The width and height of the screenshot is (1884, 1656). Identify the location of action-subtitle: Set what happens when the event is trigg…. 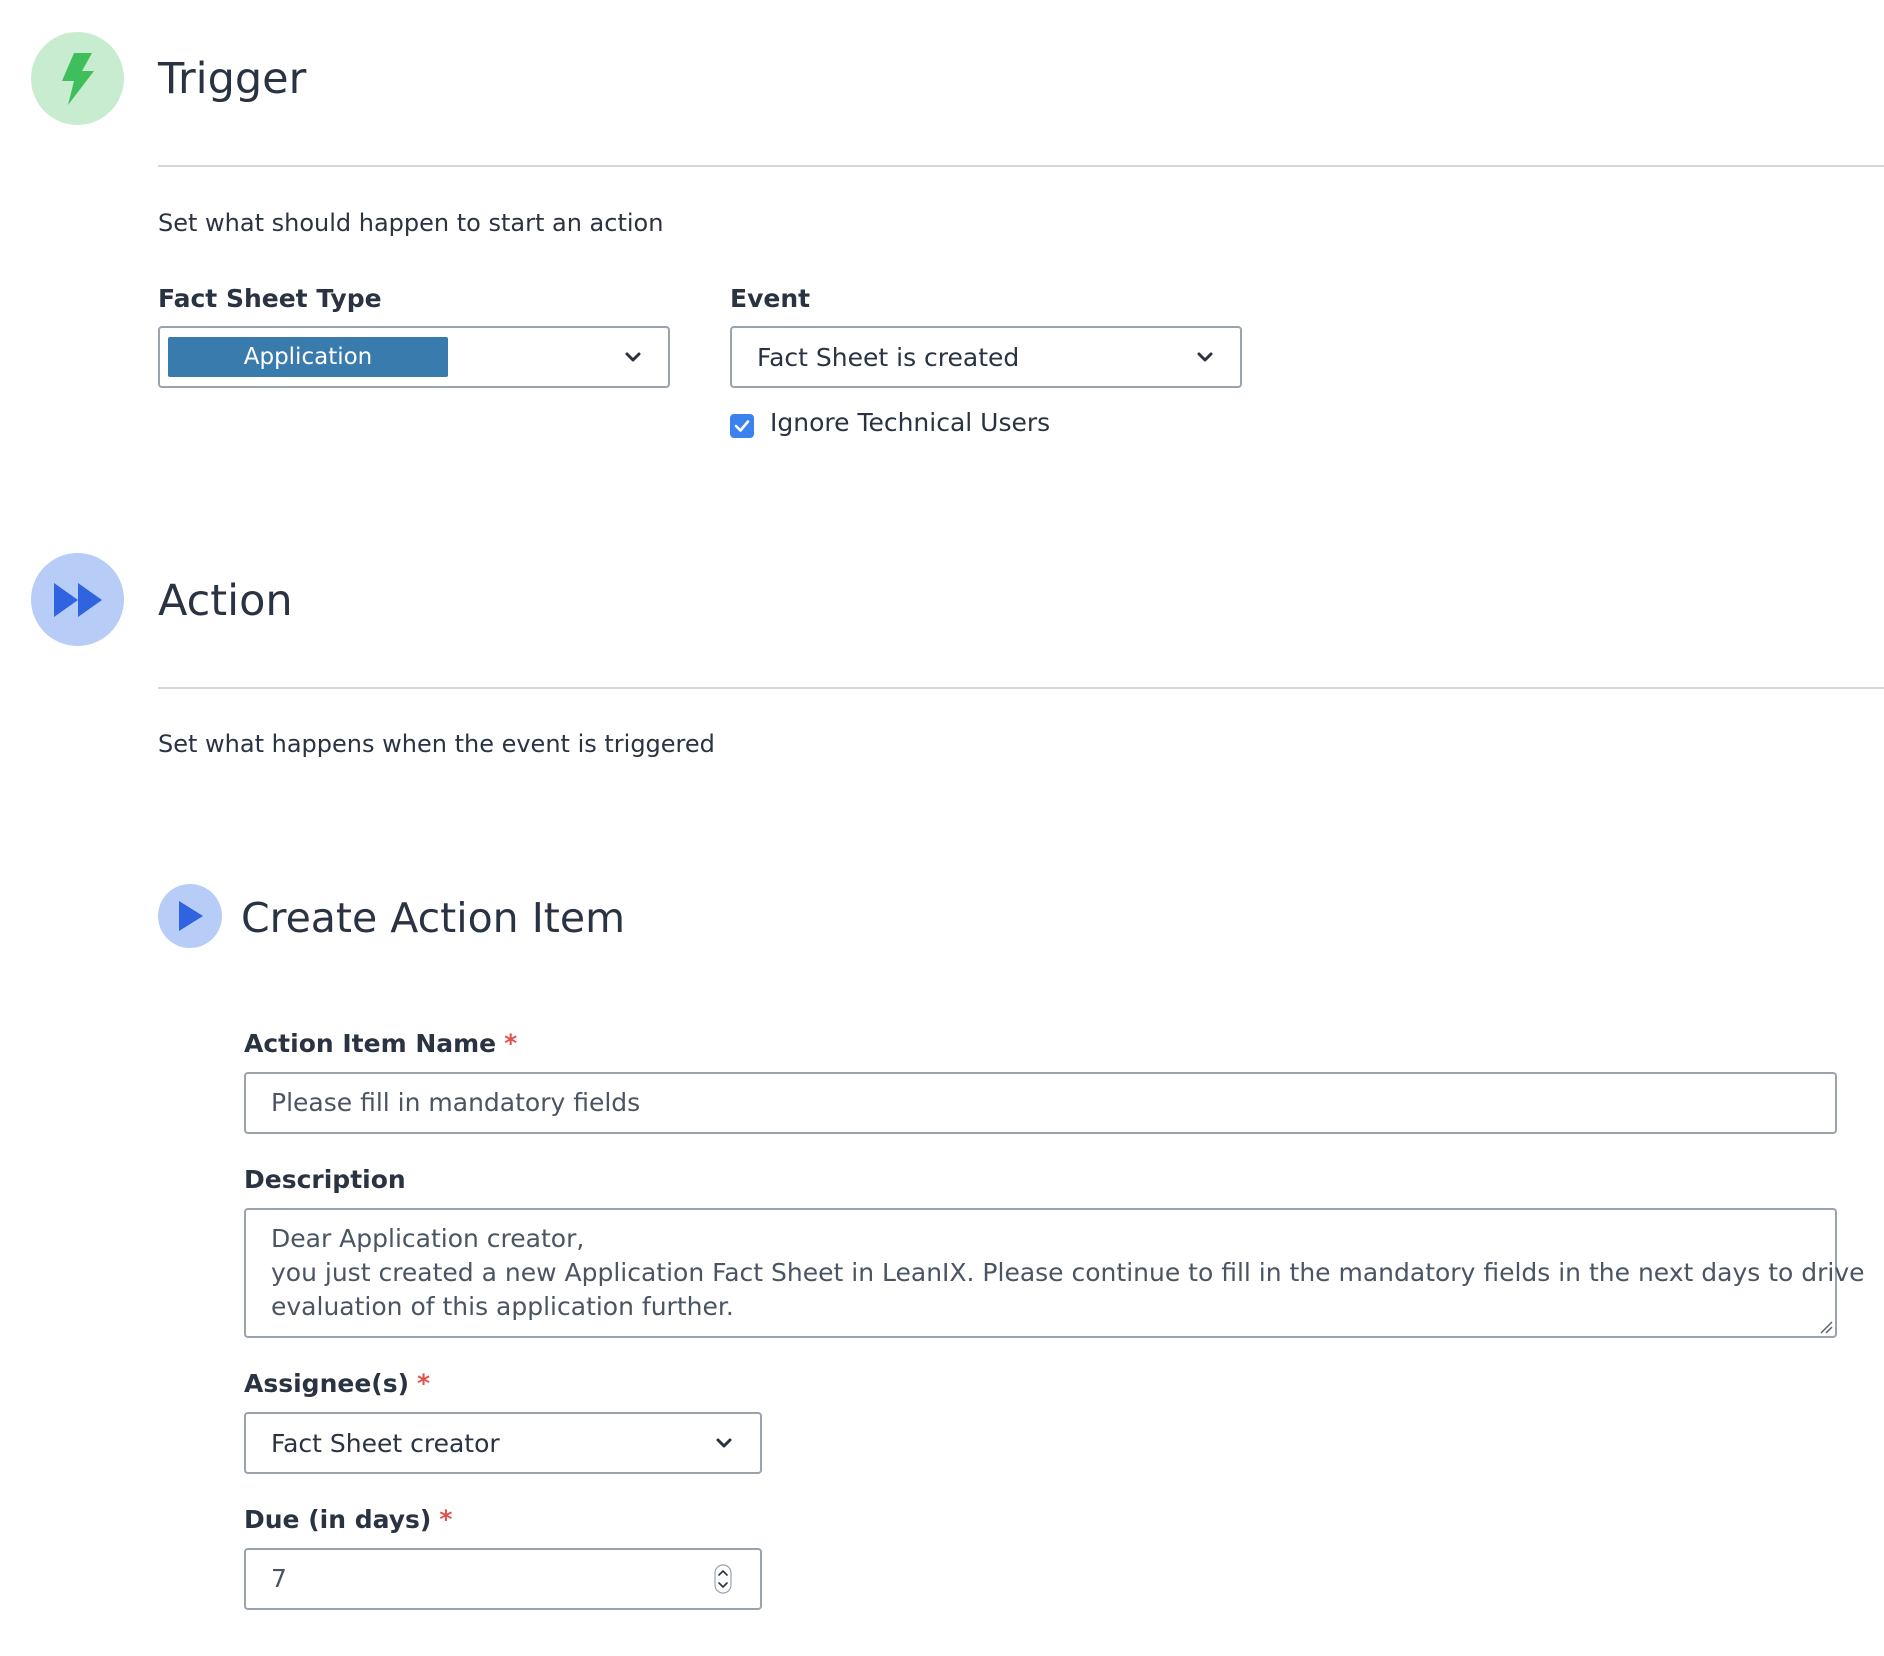
(436, 744).